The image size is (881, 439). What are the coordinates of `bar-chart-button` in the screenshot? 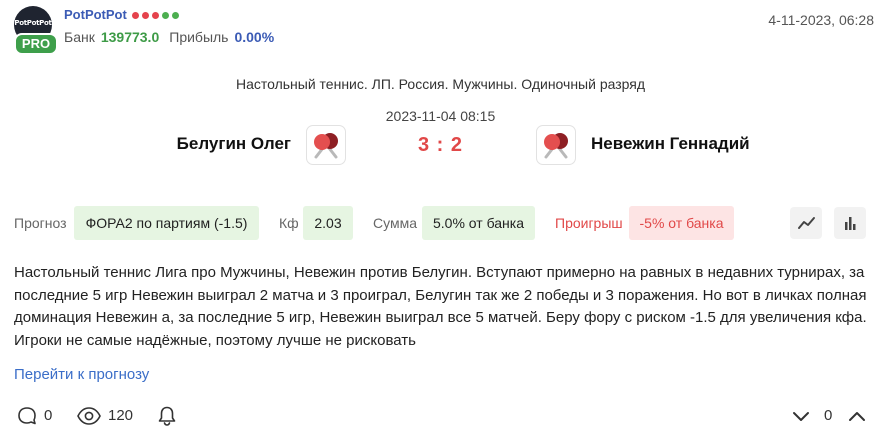 It's located at (850, 223).